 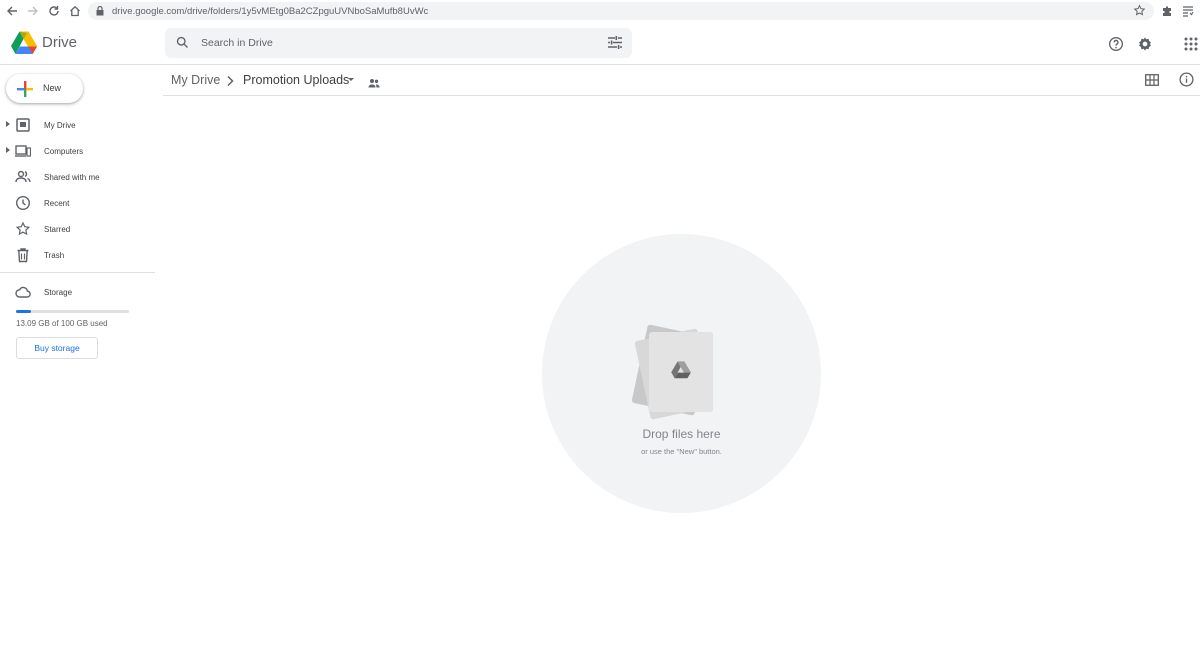 I want to click on sidebar-item-starred: Starred, so click(x=77, y=229).